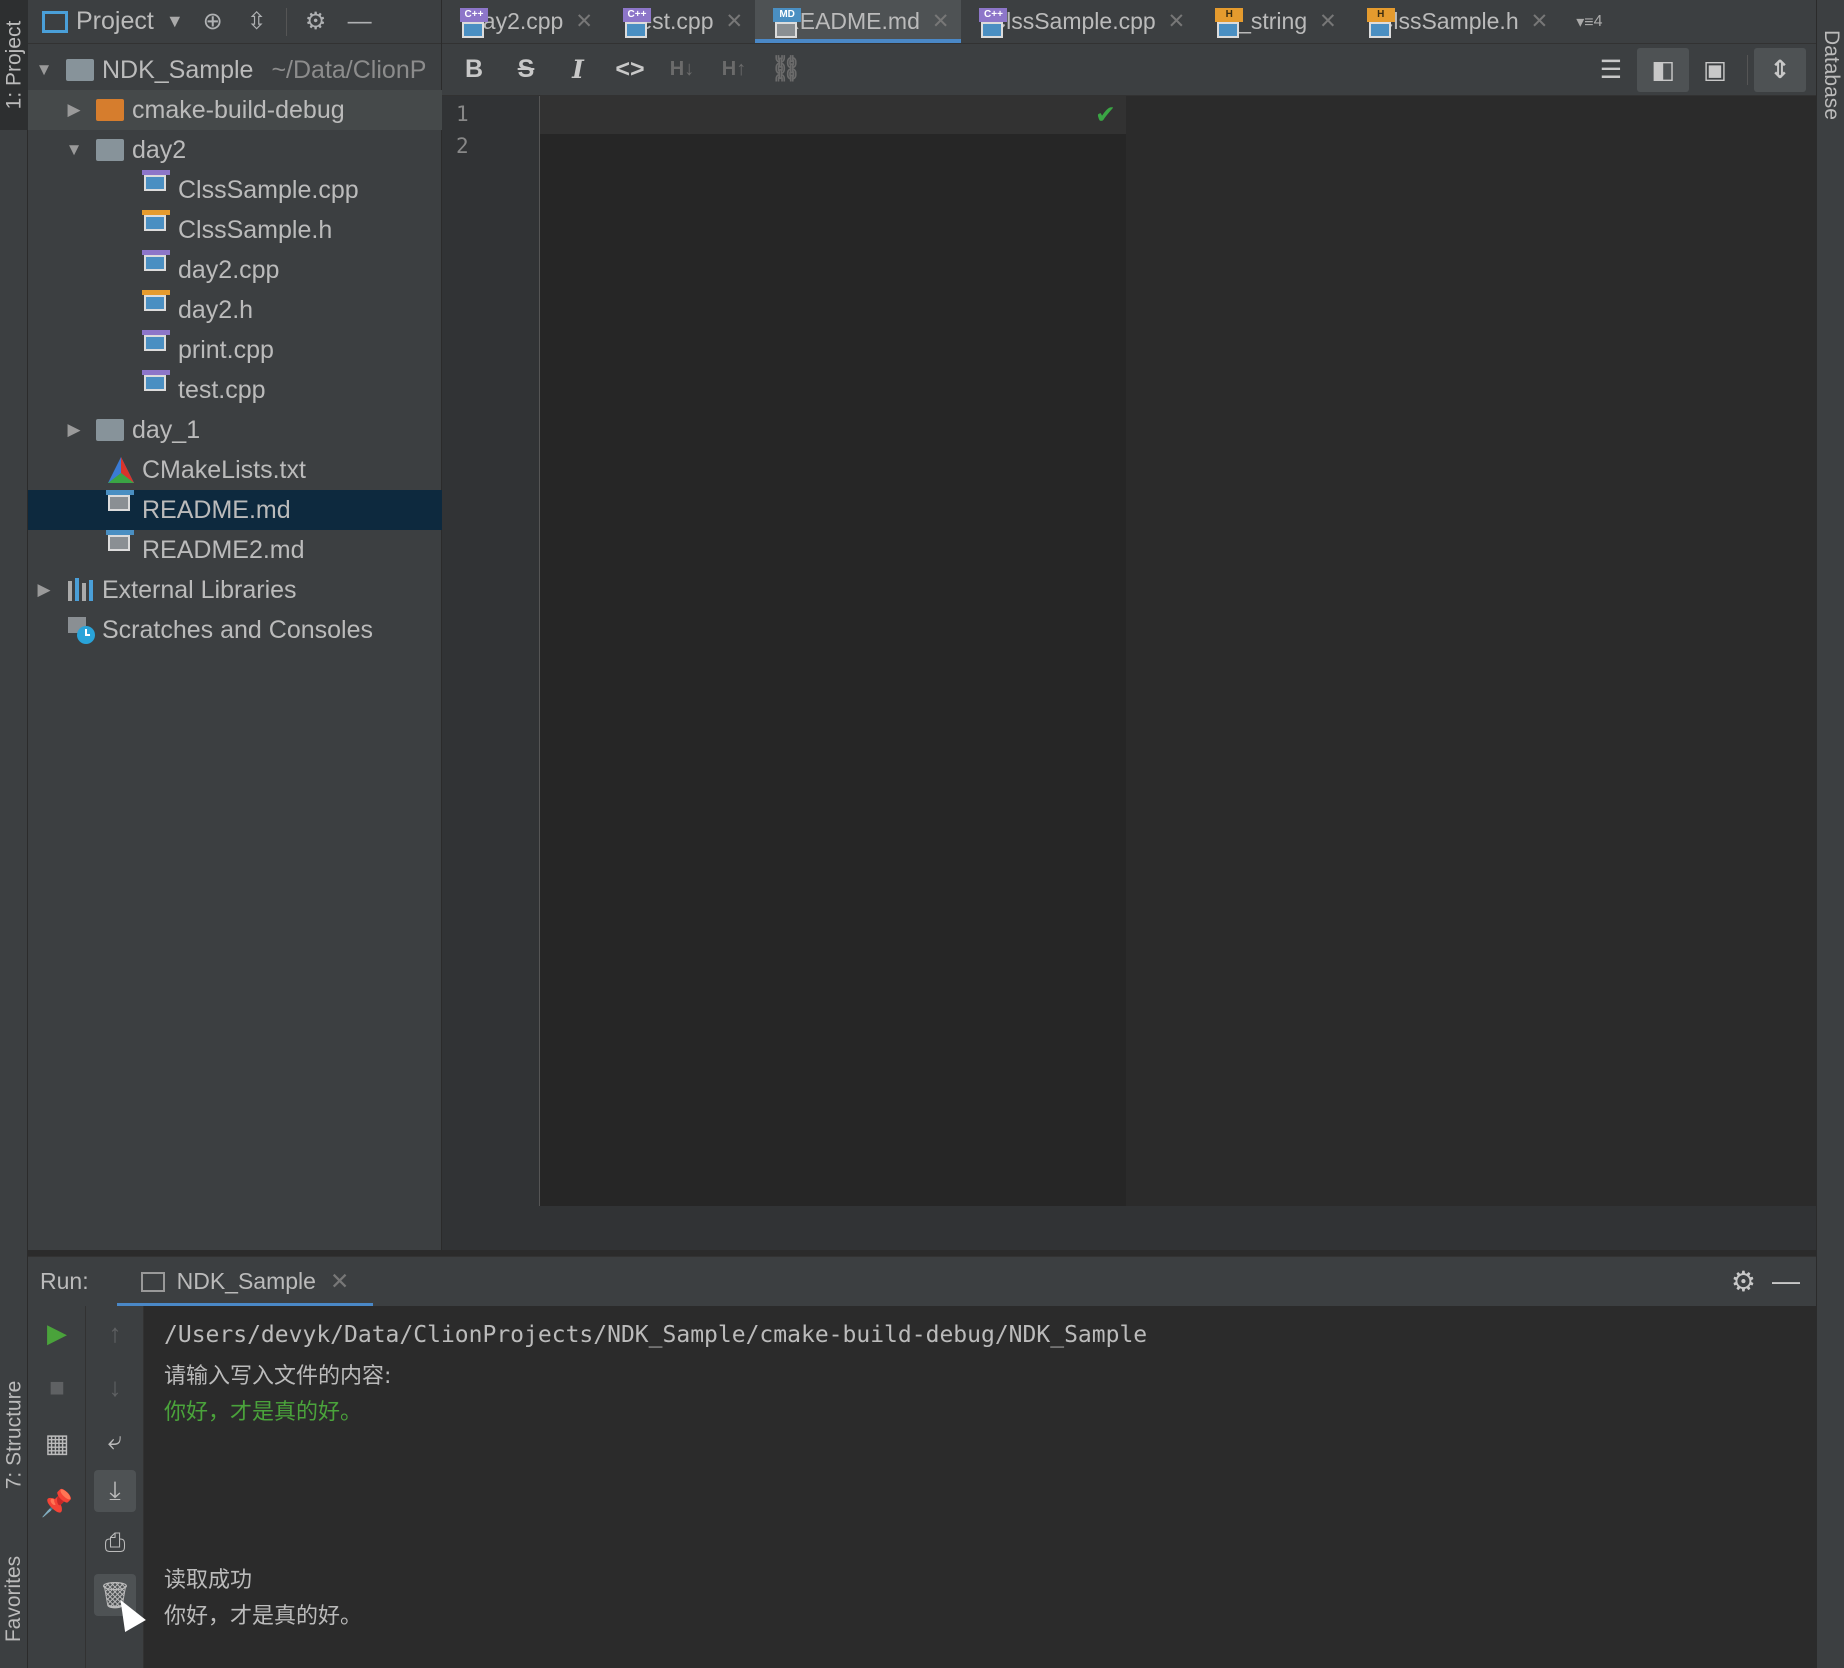  I want to click on tree-row-cmake-build-debug: ▶ cmake-build-debug, so click(235, 110).